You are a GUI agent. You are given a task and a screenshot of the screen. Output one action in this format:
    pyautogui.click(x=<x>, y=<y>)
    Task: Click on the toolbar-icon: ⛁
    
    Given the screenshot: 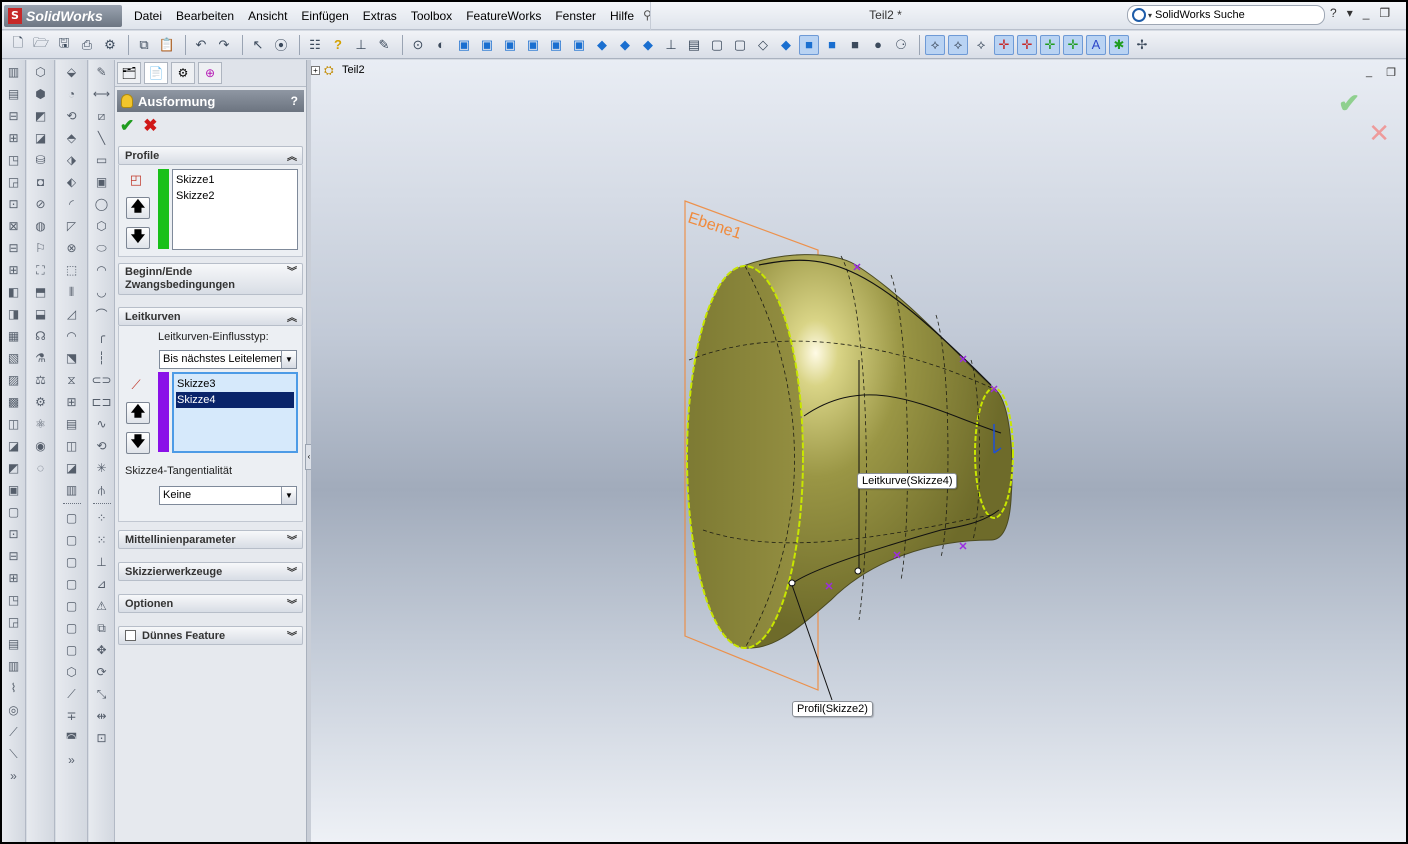 What is the action you would take?
    pyautogui.click(x=41, y=160)
    